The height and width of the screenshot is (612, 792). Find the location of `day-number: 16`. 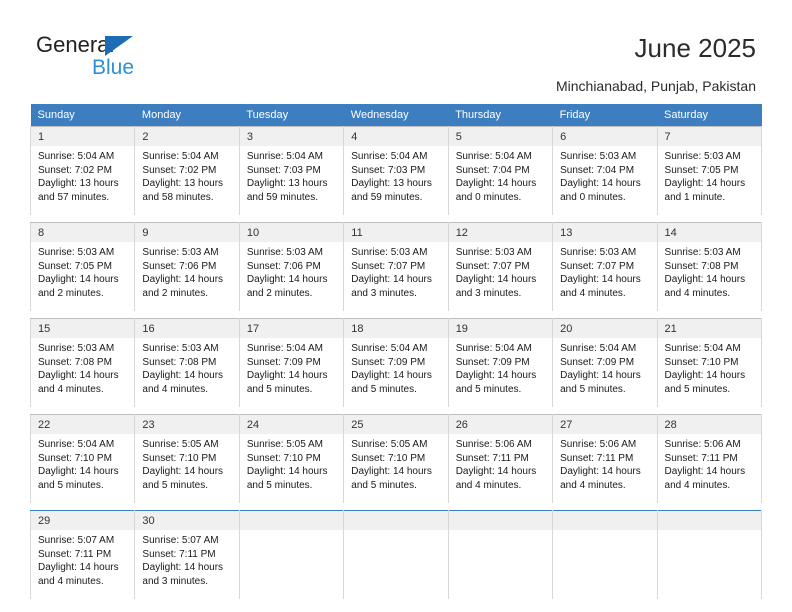

day-number: 16 is located at coordinates (187, 328).